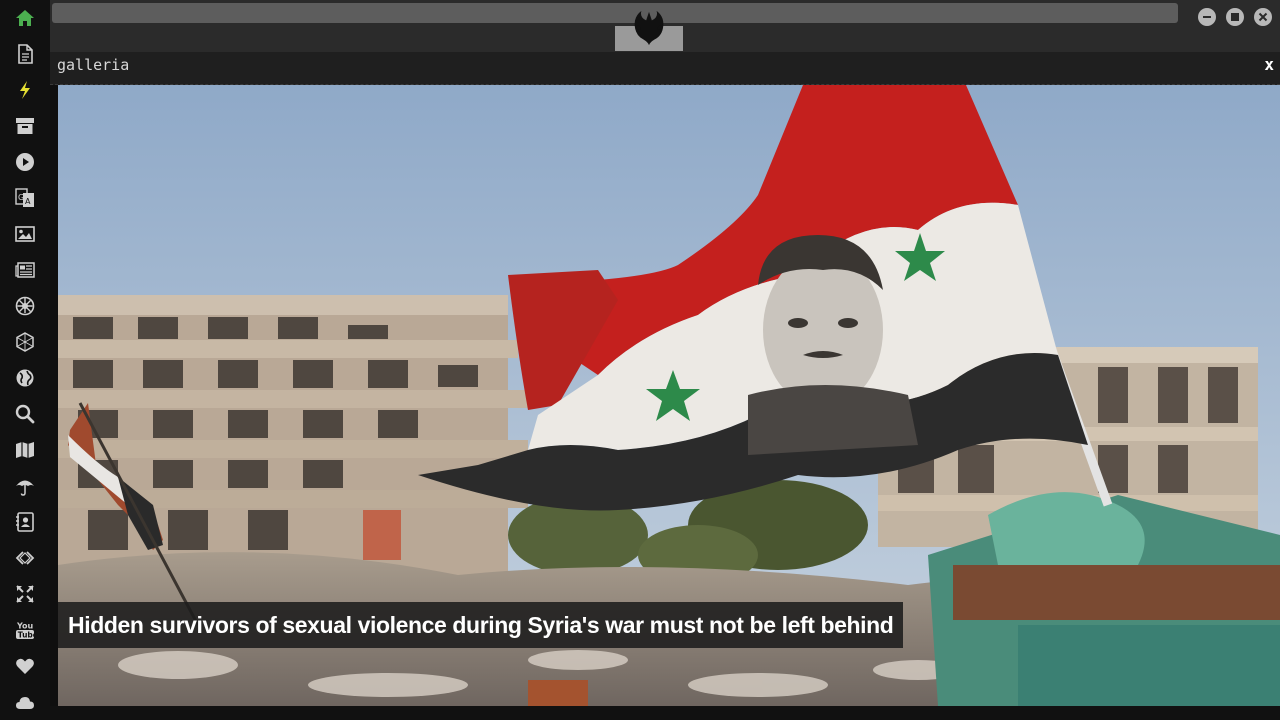  I want to click on panel-header: galleria x, so click(665, 68).